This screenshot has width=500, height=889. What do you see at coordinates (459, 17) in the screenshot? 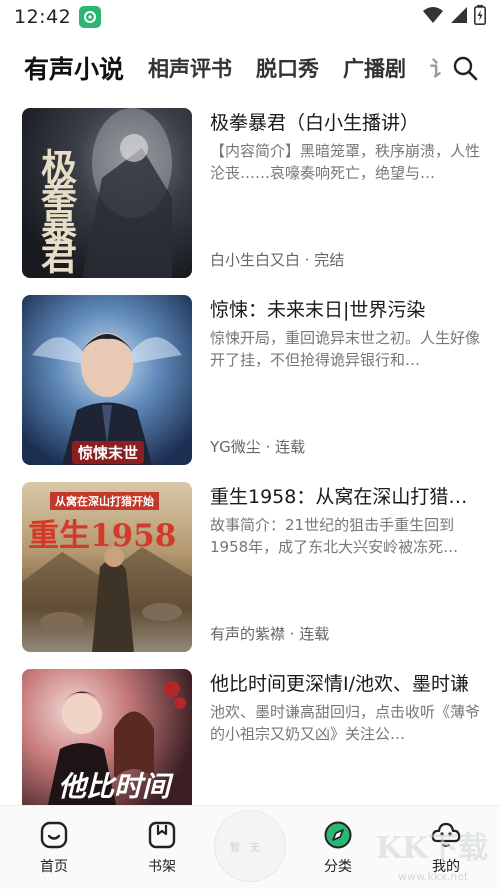
I see `signal-icon` at bounding box center [459, 17].